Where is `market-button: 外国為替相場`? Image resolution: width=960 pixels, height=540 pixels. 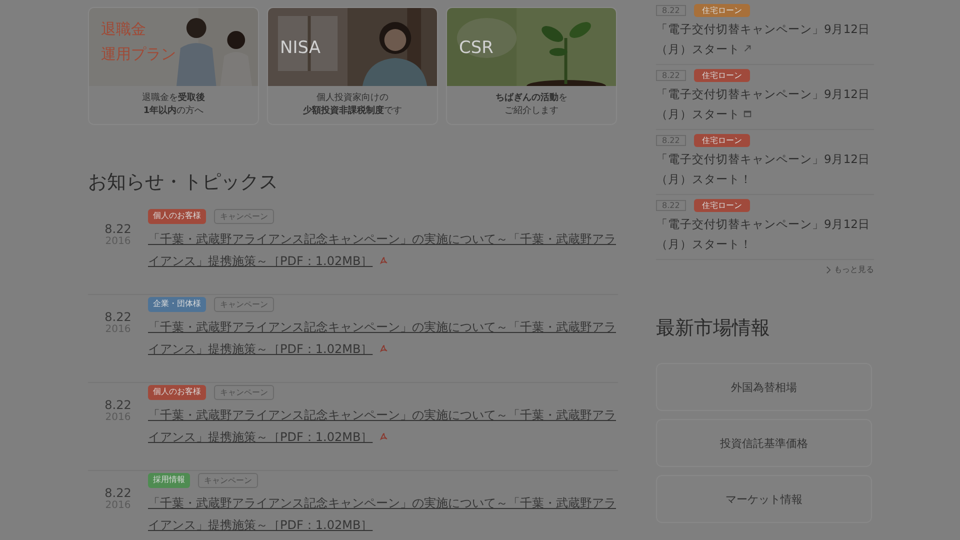 market-button: 外国為替相場 is located at coordinates (764, 387).